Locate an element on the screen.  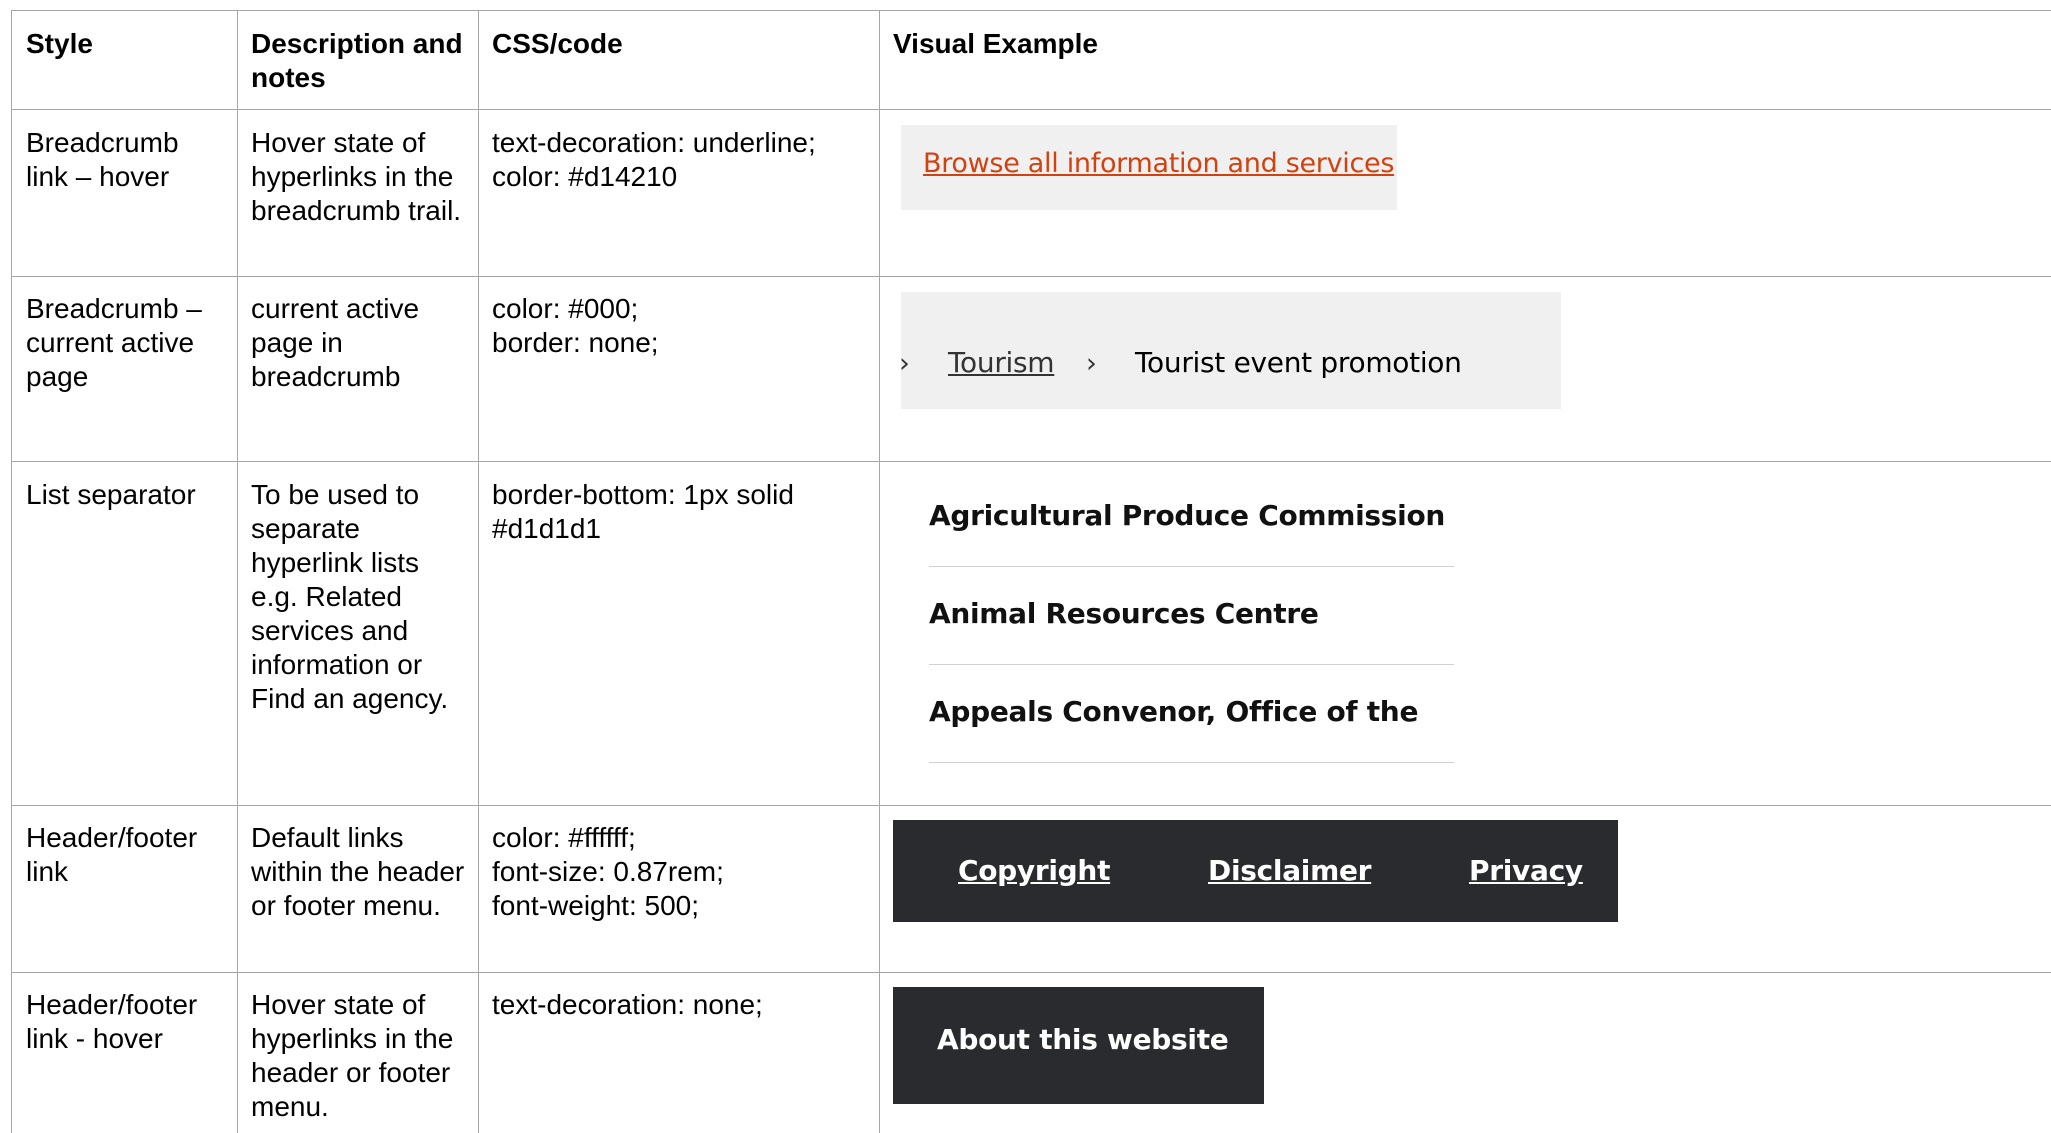
header-css: CSS/code is located at coordinates (557, 43).